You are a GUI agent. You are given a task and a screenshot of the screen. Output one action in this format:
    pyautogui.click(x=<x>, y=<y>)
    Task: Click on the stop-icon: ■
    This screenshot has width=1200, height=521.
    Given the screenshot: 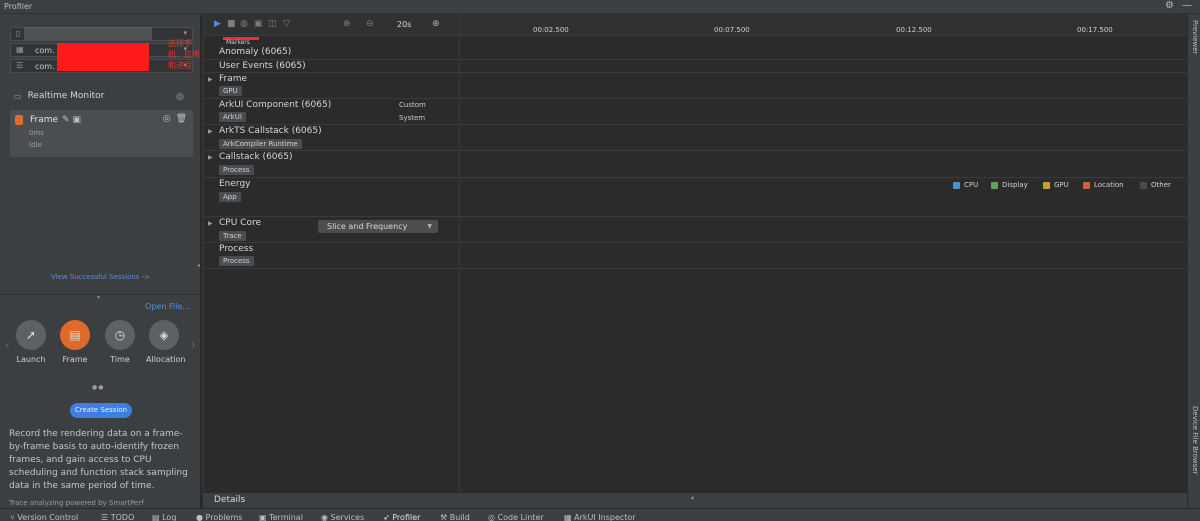 What is the action you would take?
    pyautogui.click(x=231, y=24)
    